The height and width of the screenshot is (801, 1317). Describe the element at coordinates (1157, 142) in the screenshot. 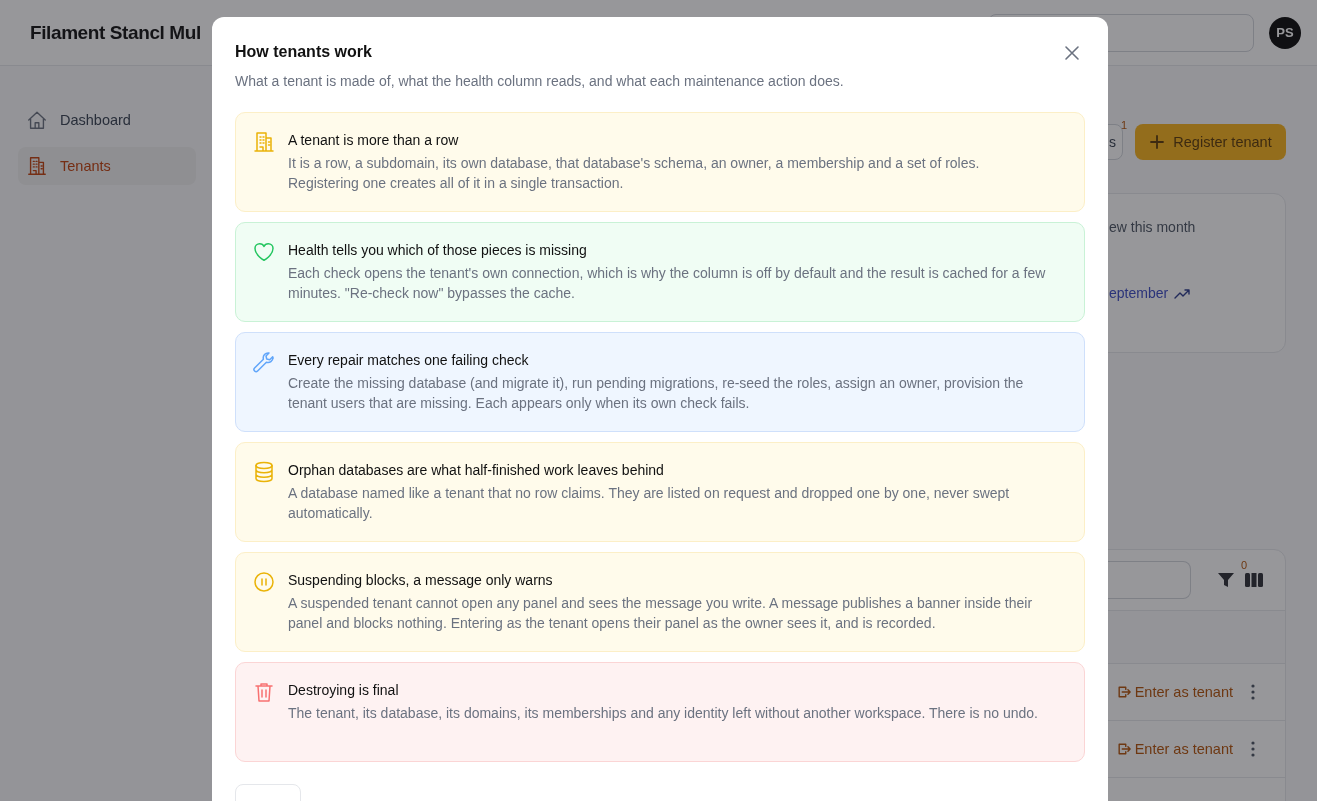

I see `plus-icon` at that location.